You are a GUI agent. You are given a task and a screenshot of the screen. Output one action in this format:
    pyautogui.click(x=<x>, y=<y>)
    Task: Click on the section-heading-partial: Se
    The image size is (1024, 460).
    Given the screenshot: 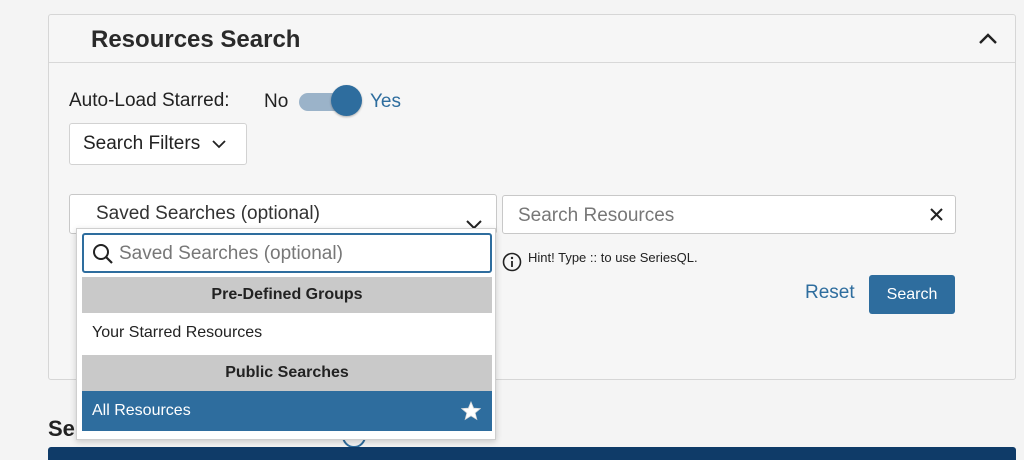 What is the action you would take?
    pyautogui.click(x=61, y=428)
    